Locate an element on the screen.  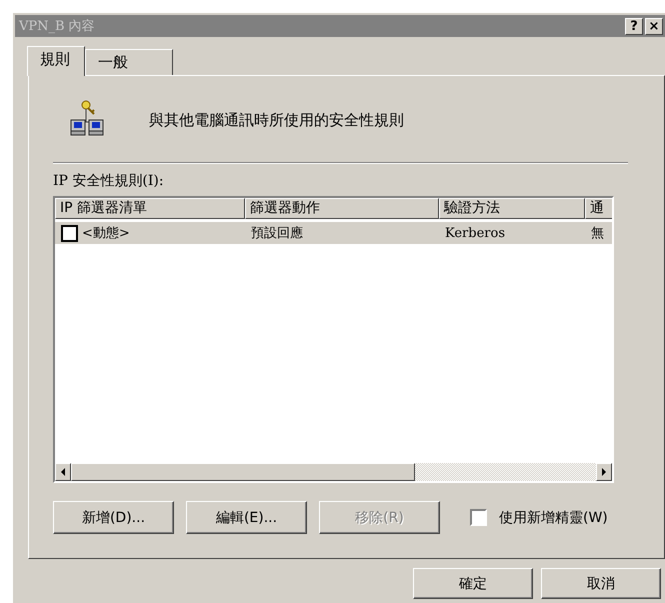
left-arrow-icon is located at coordinates (63, 472).